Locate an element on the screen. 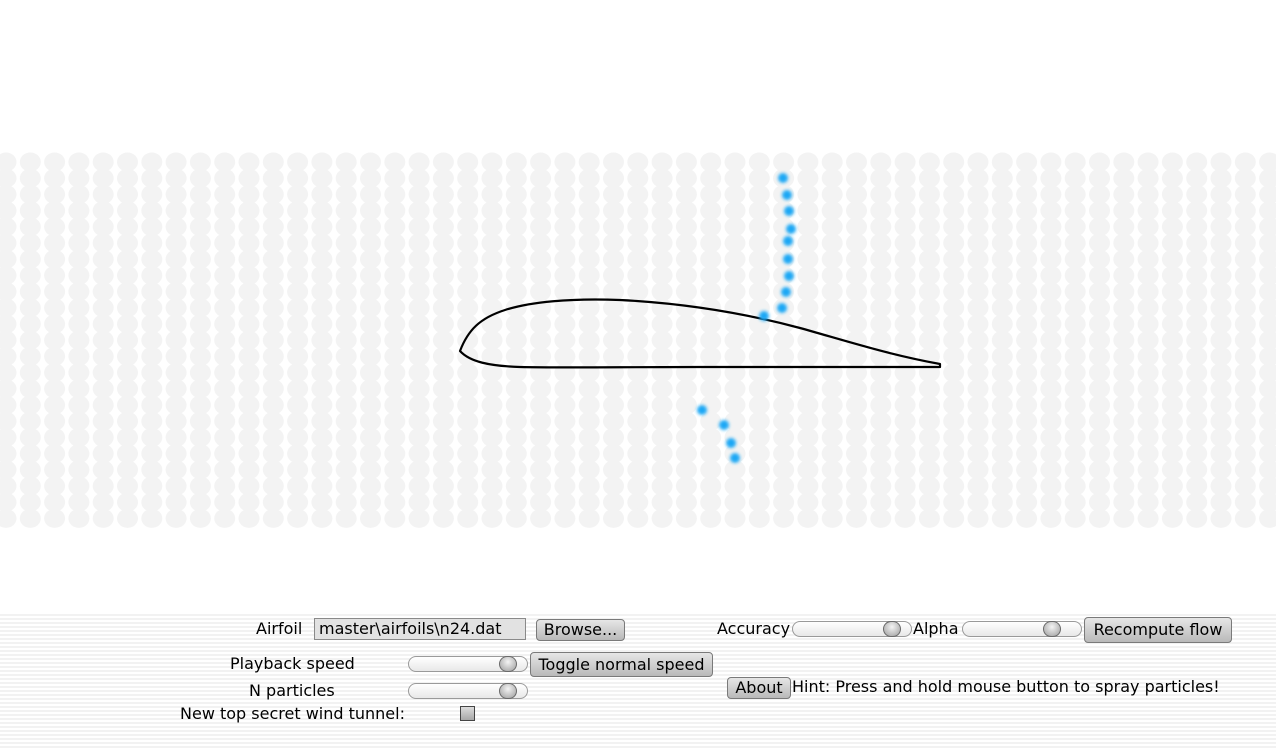 The width and height of the screenshot is (1276, 748). recompute-flow-button: Recompute flow is located at coordinates (1158, 630).